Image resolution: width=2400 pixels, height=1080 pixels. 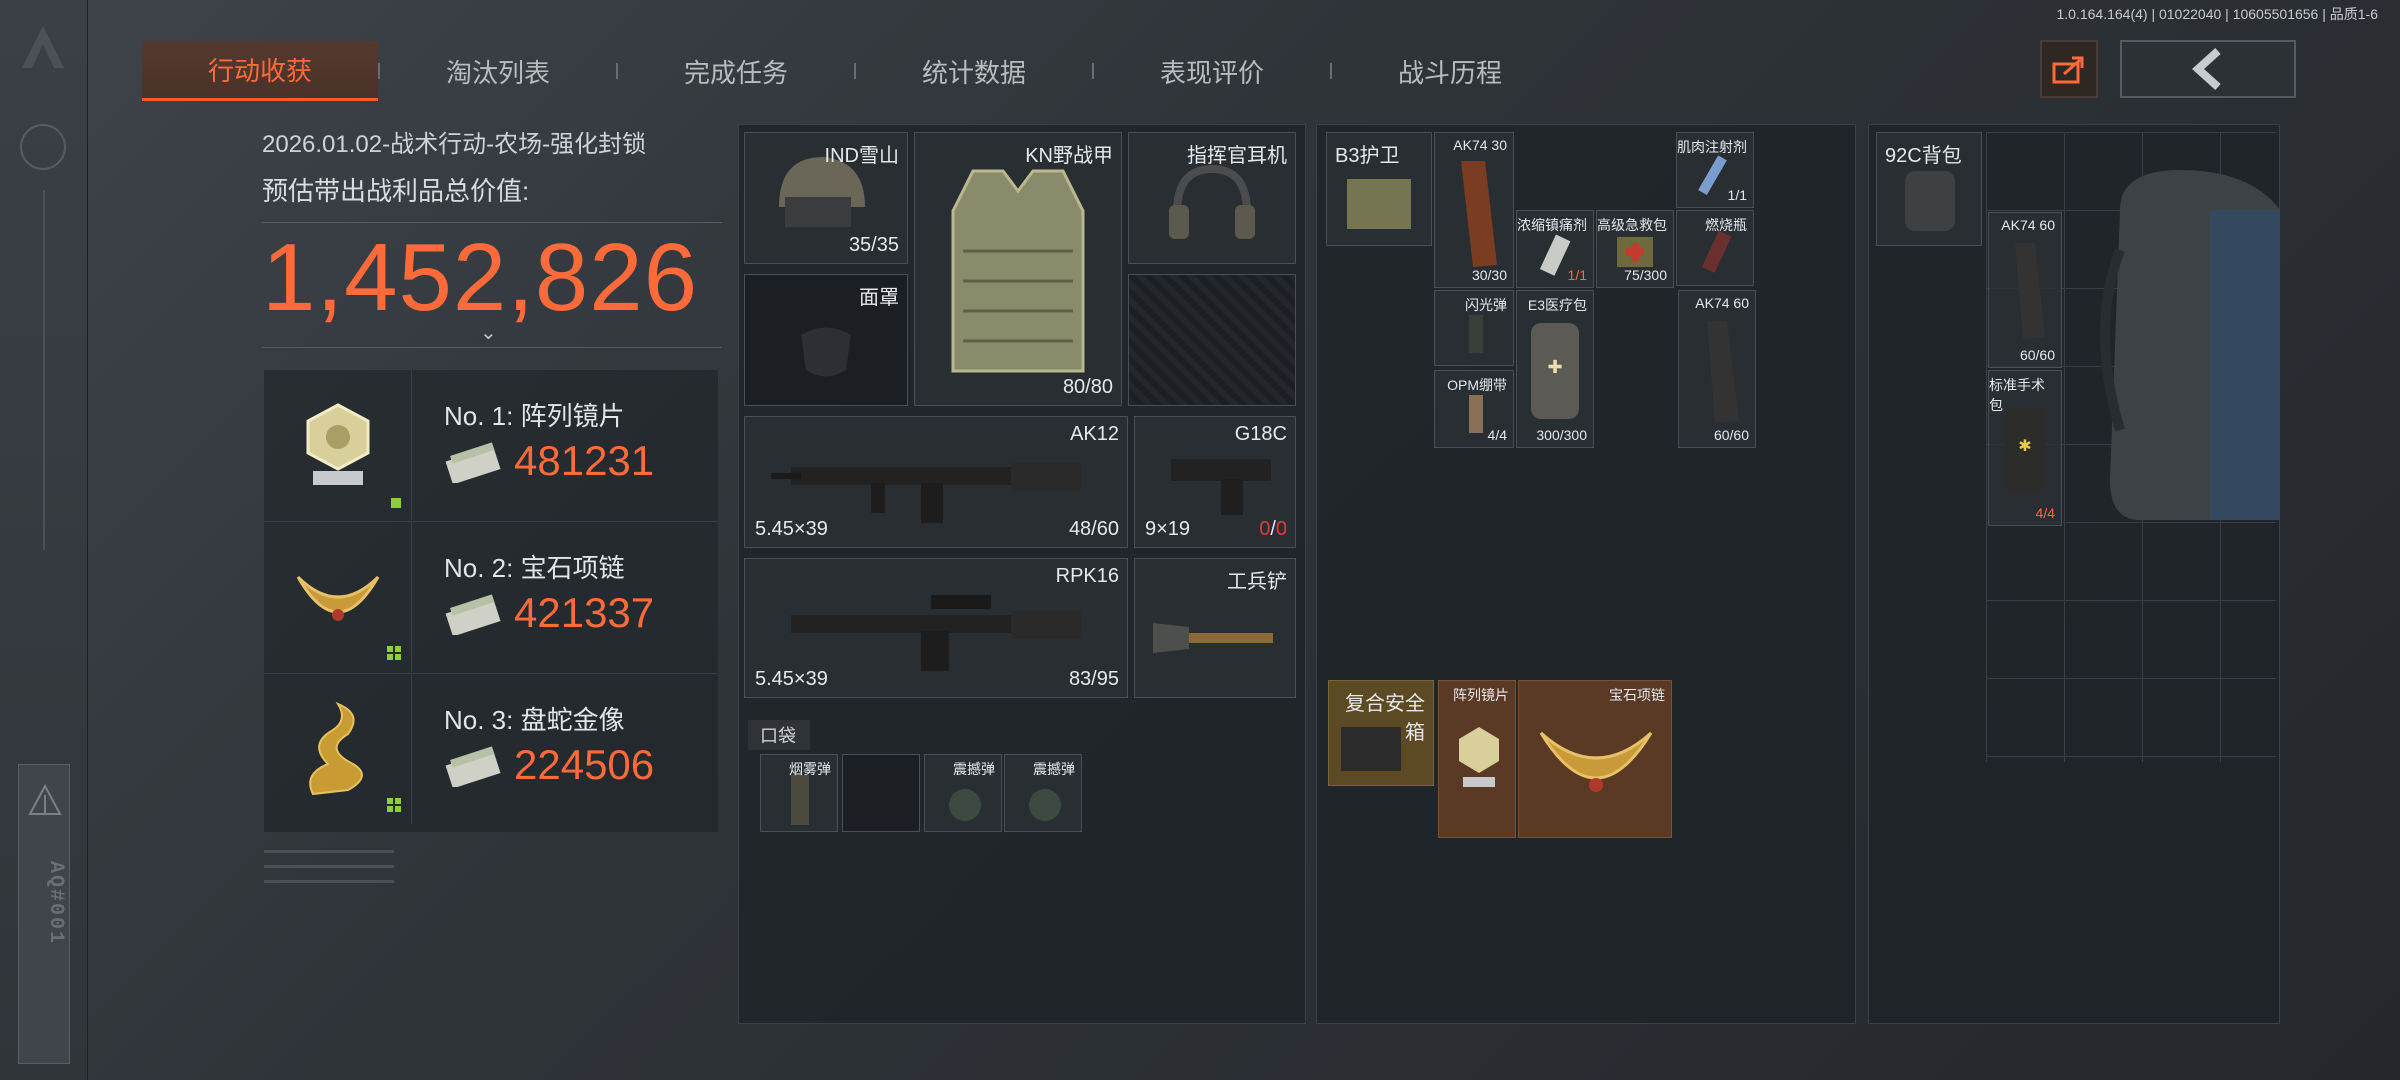 I want to click on armor-slot: KN野战甲 80/80, so click(x=1018, y=269).